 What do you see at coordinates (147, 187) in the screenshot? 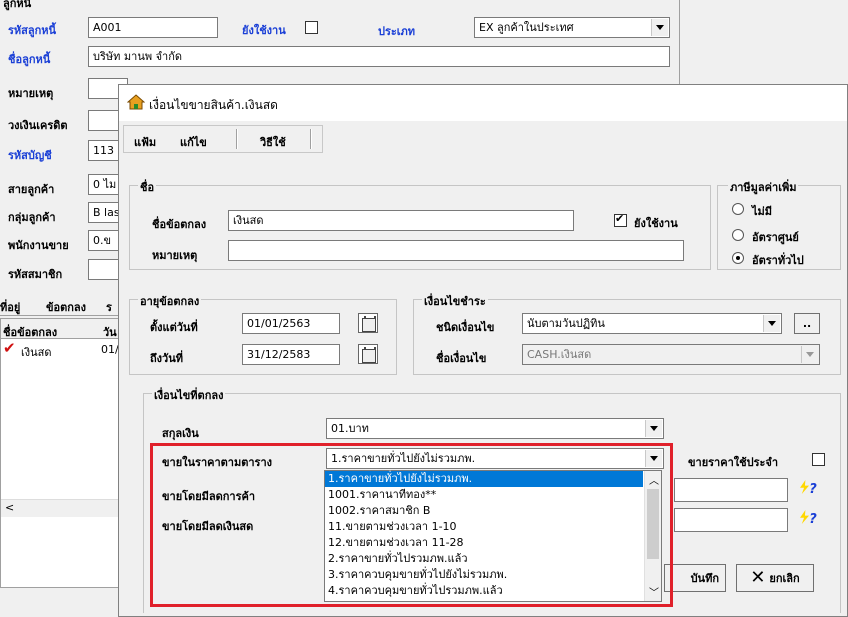
I see `name-group-title: ชื่อ` at bounding box center [147, 187].